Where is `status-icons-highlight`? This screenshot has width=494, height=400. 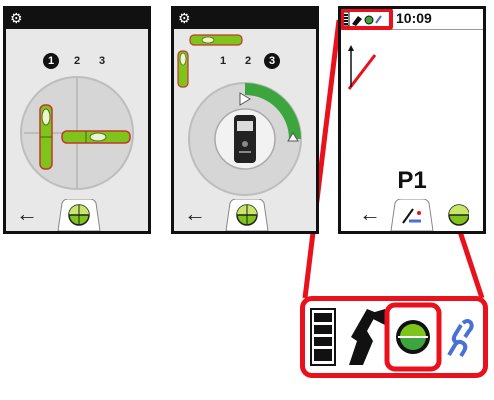 status-icons-highlight is located at coordinates (367, 19).